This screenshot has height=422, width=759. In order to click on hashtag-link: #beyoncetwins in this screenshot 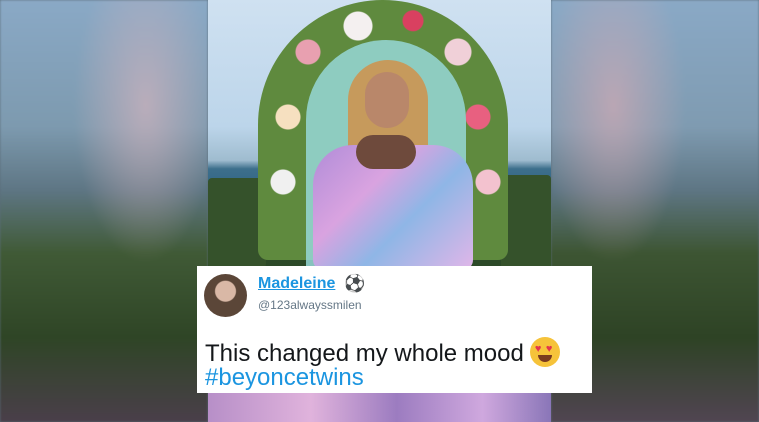, I will do `click(284, 378)`.